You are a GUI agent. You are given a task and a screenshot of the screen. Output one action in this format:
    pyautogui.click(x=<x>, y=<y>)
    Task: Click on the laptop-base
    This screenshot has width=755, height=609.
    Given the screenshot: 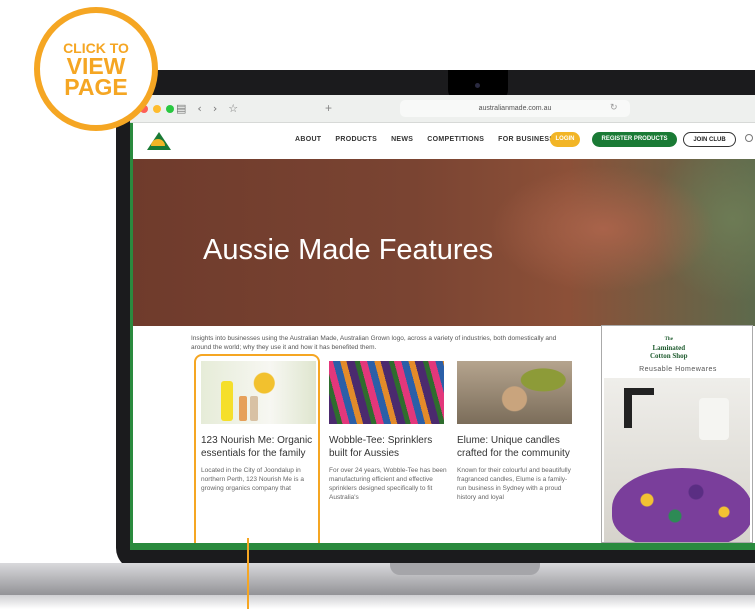 What is the action you would take?
    pyautogui.click(x=377, y=580)
    